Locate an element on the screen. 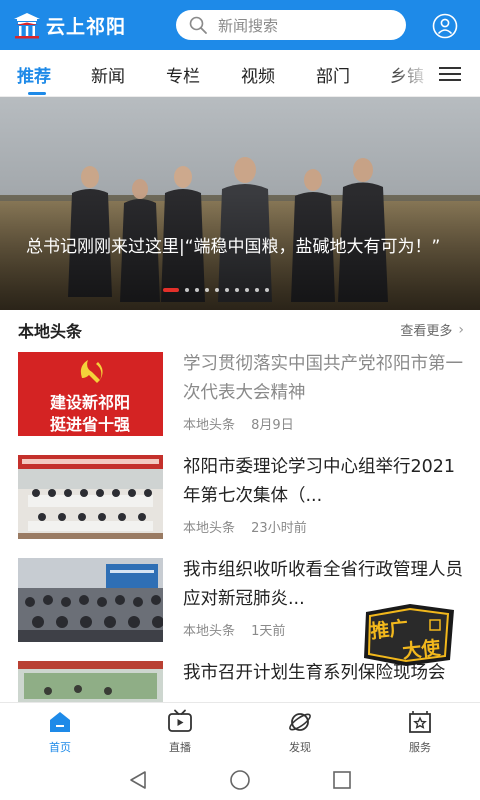 The width and height of the screenshot is (480, 800). nav-label: 直播 is located at coordinates (180, 747).